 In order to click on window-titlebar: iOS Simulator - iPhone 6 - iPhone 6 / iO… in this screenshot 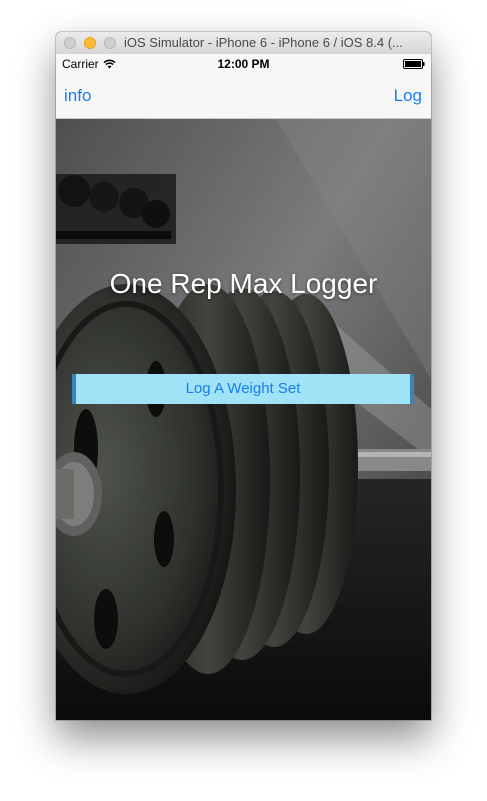, I will do `click(243, 43)`.